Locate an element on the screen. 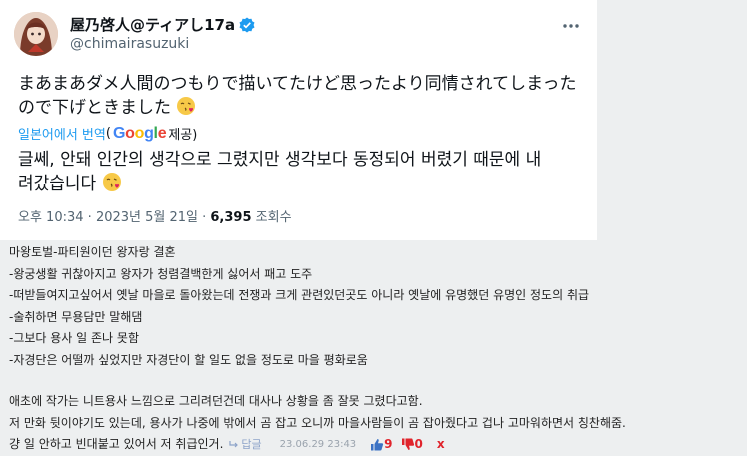 The width and height of the screenshot is (747, 456). tweet-time: 오후 10:34 is located at coordinates (51, 217).